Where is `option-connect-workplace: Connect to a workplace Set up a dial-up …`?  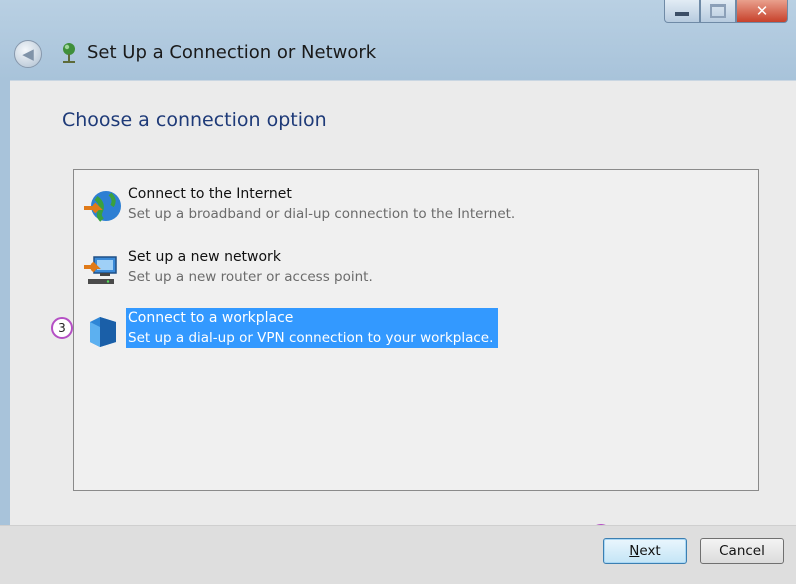 option-connect-workplace: Connect to a workplace Set up a dial-up … is located at coordinates (327, 332).